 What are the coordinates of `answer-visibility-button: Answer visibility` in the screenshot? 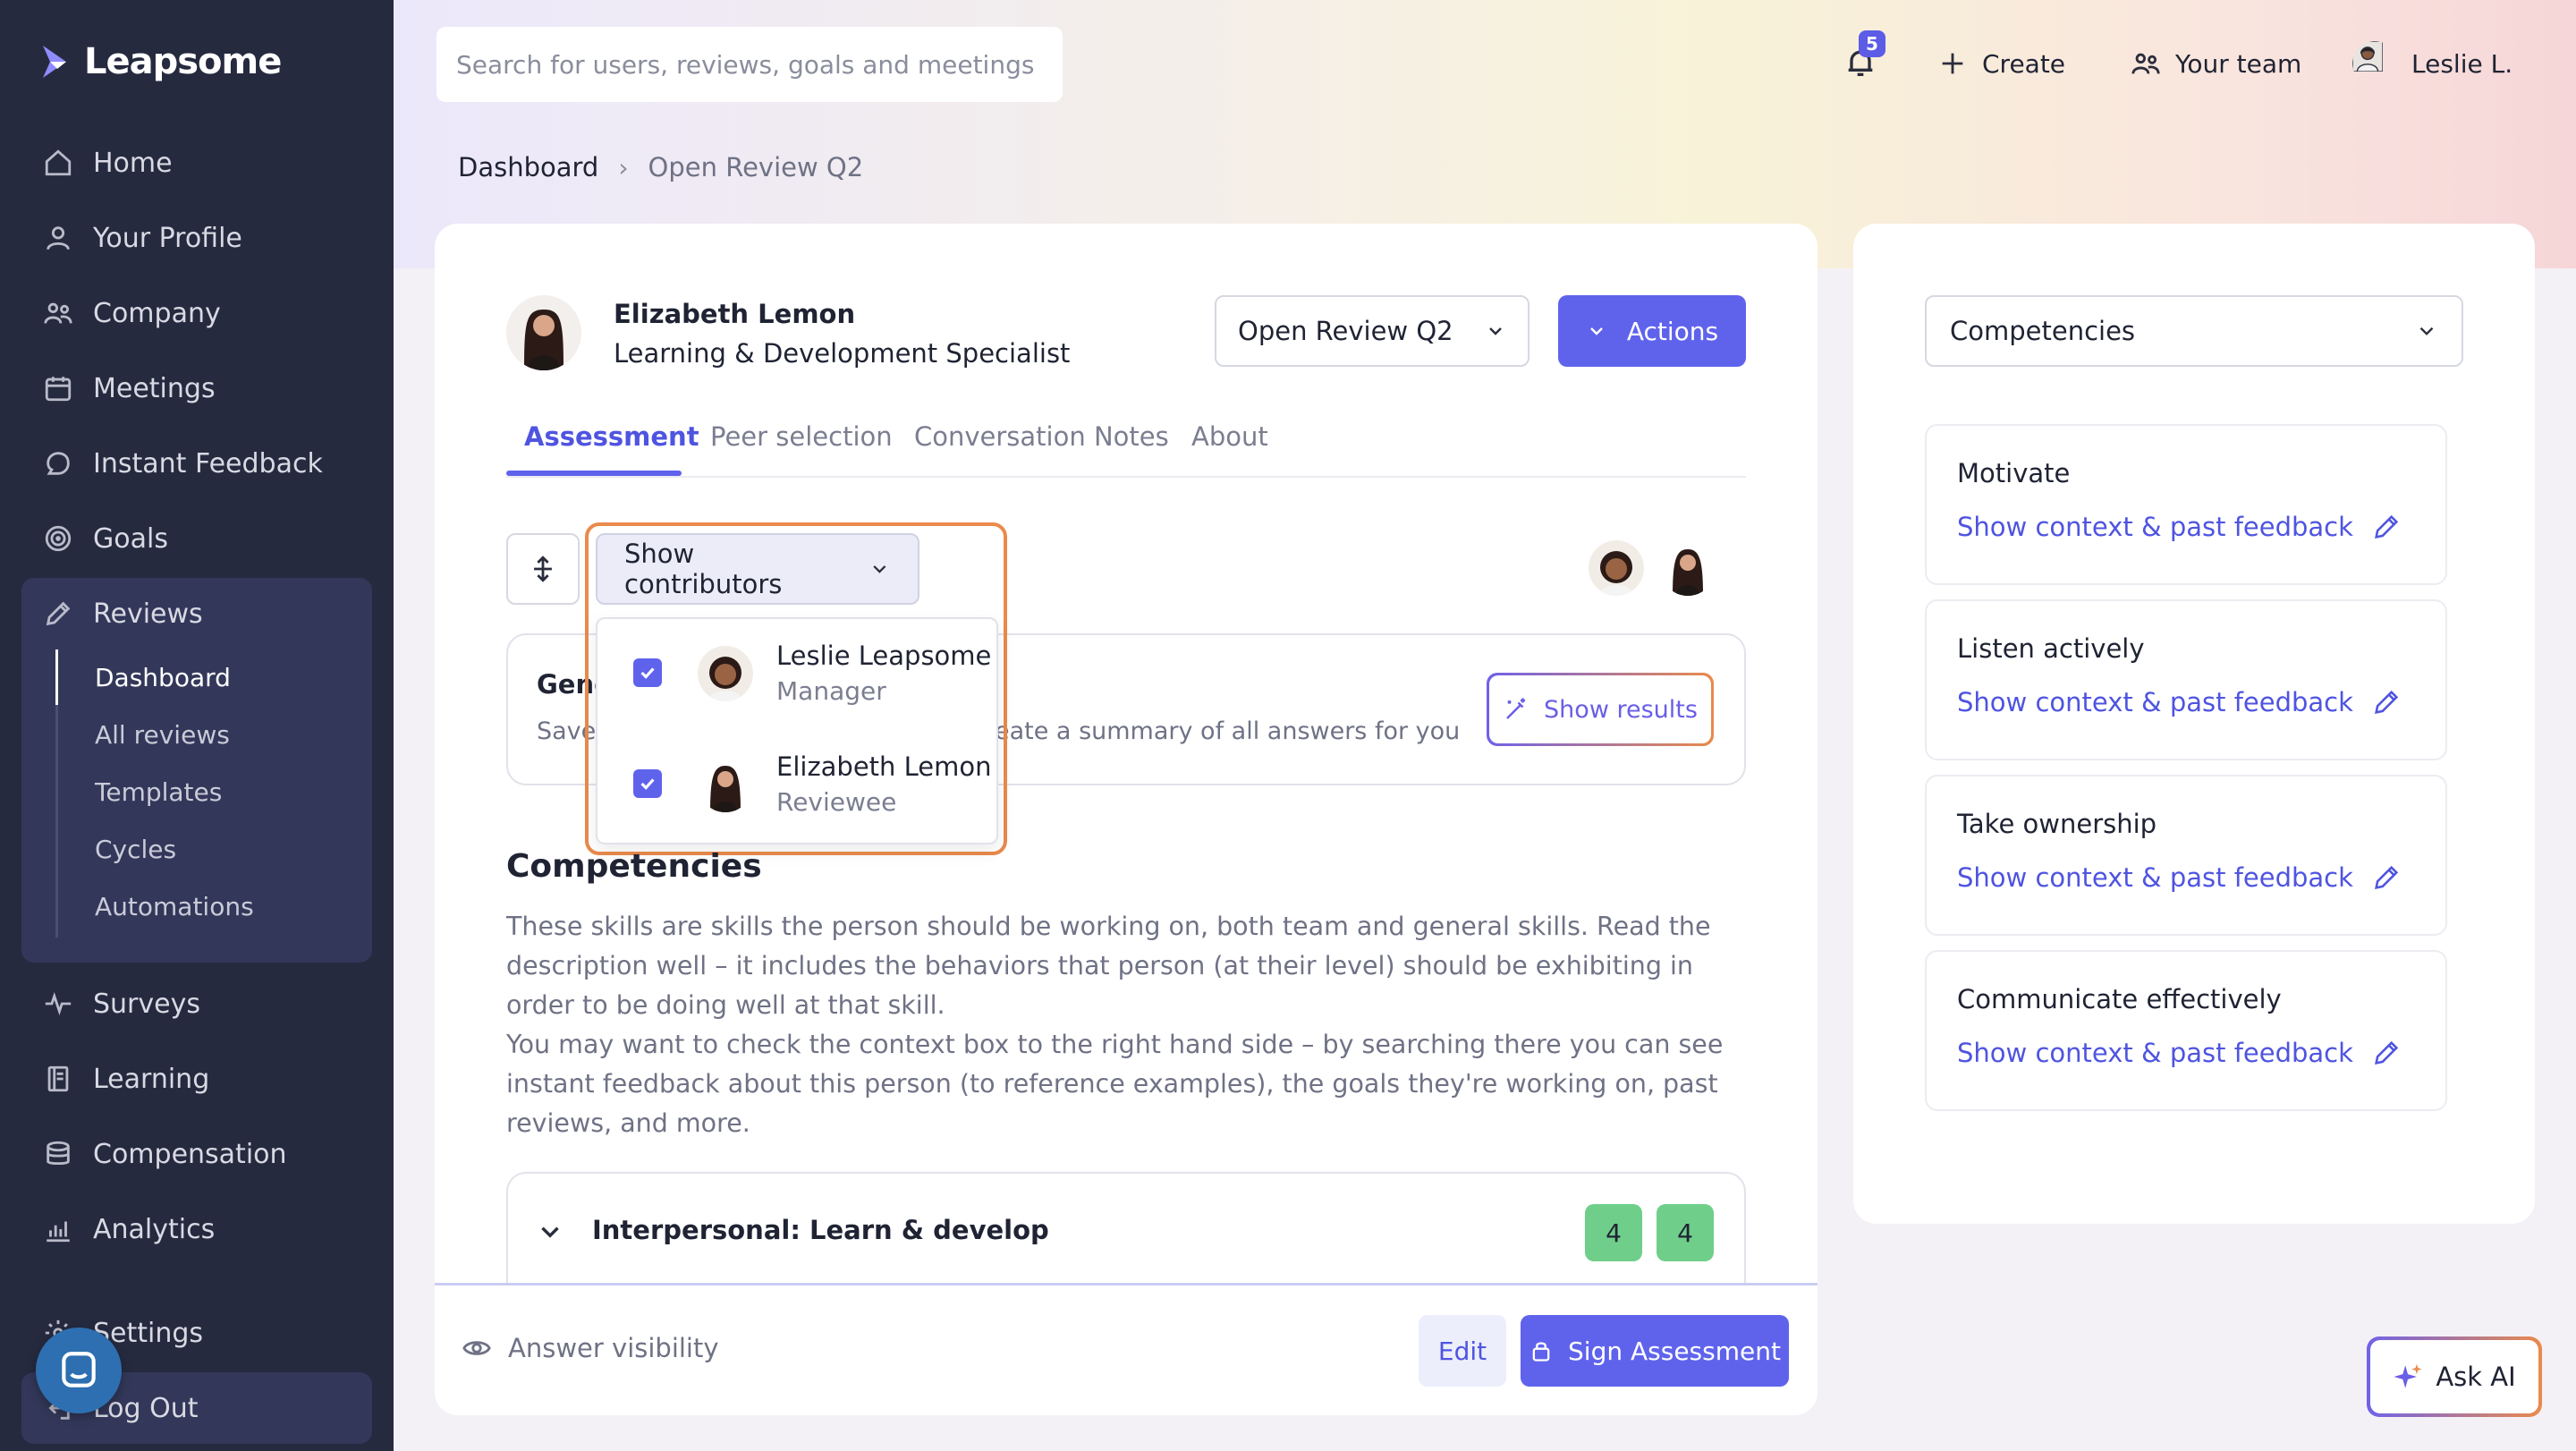 It's located at (590, 1348).